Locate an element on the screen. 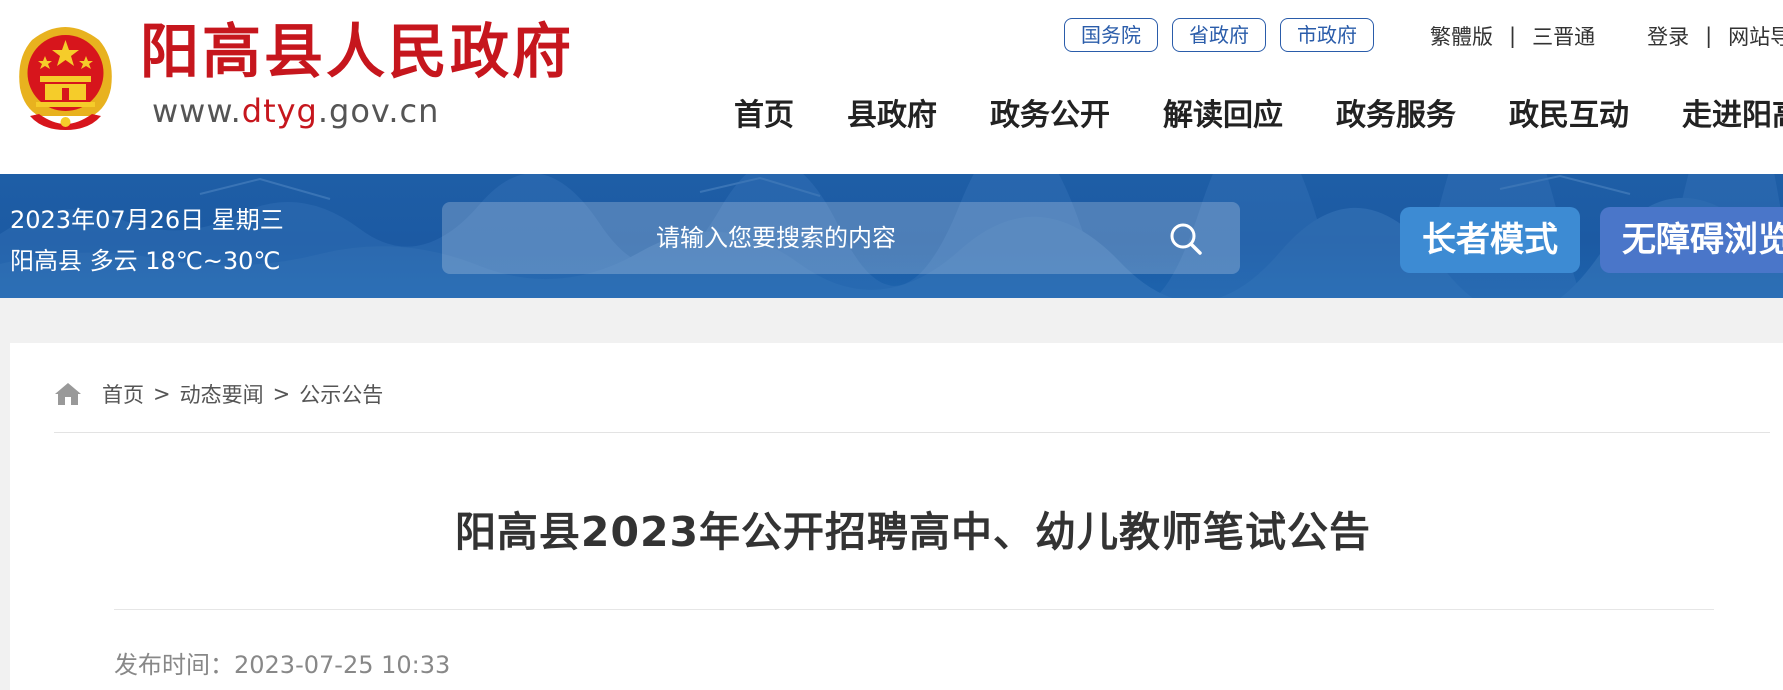 Image resolution: width=1783 pixels, height=690 pixels. elder-mode-button: 长者模式 is located at coordinates (1490, 240).